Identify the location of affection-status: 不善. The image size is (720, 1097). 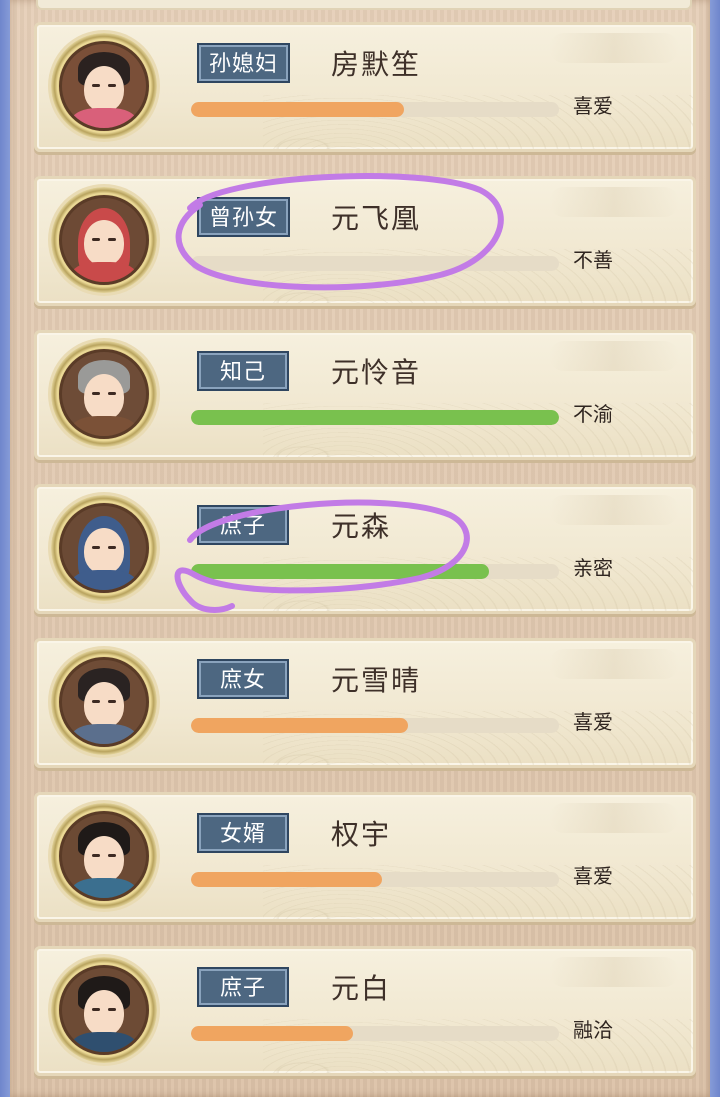
(593, 260).